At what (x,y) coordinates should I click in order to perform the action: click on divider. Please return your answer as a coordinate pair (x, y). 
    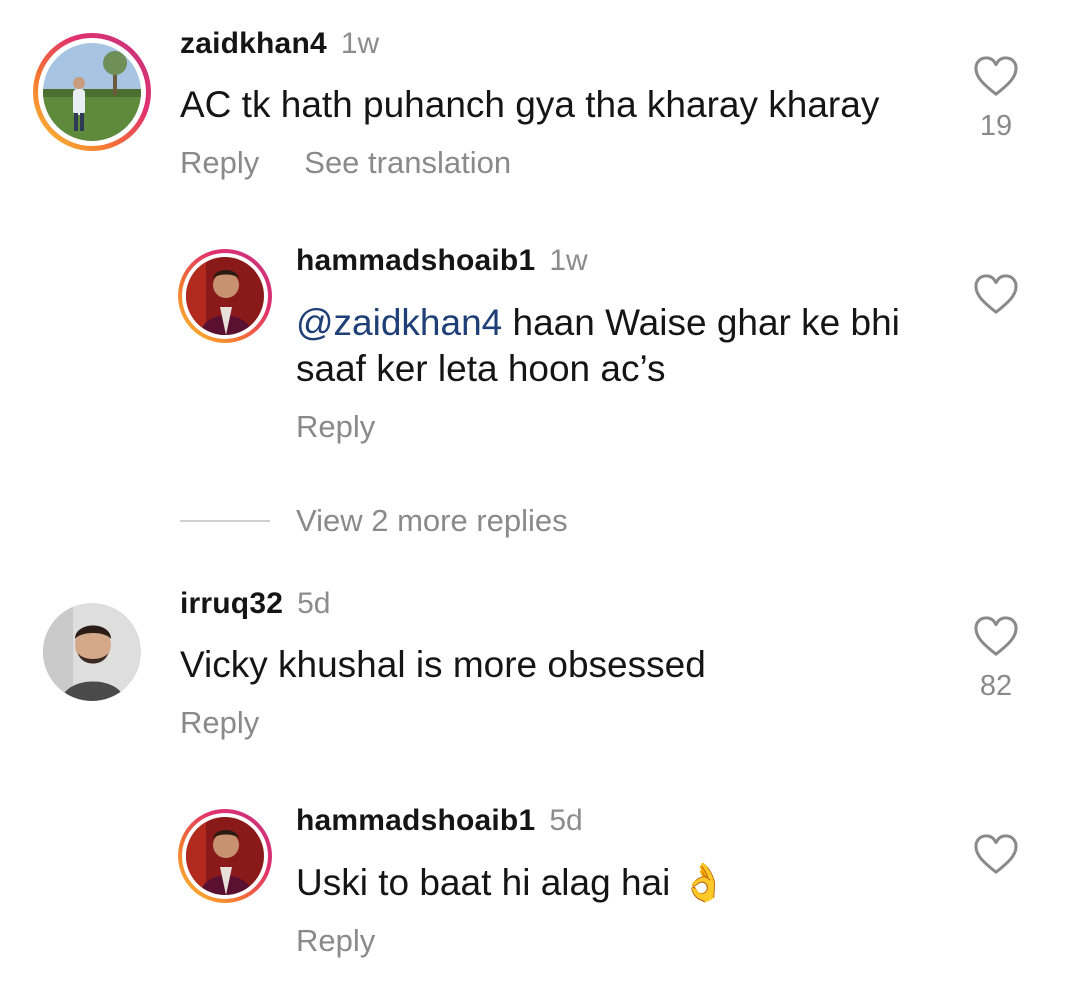
    Looking at the image, I should click on (225, 521).